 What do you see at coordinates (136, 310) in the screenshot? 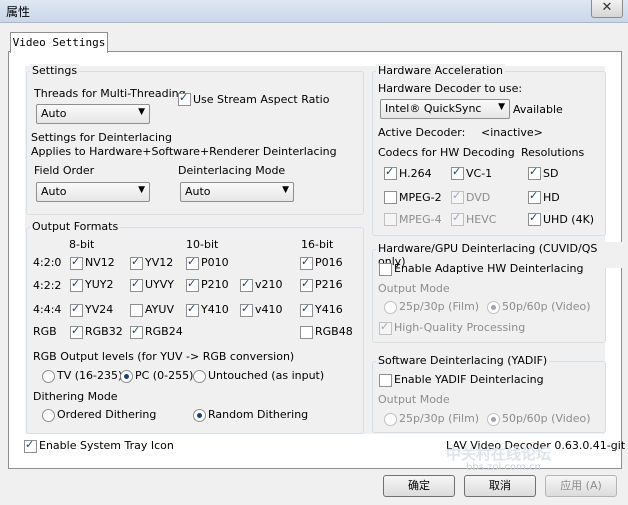
I see `ayuv-checkbox` at bounding box center [136, 310].